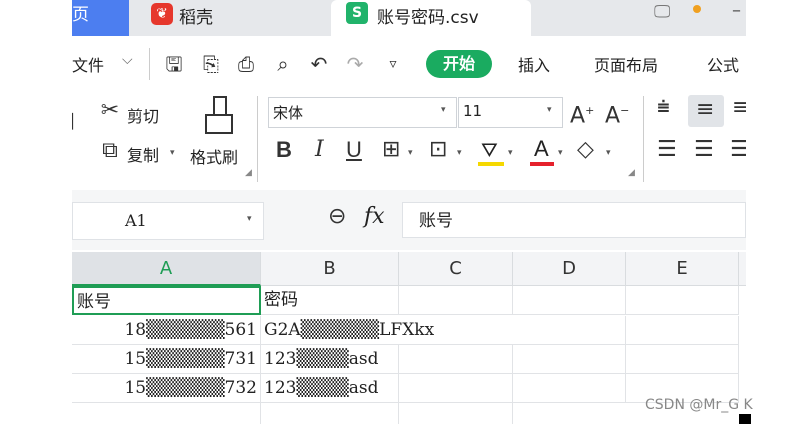 Image resolution: width=796 pixels, height=424 pixels. I want to click on menu-insert: 插入, so click(534, 64).